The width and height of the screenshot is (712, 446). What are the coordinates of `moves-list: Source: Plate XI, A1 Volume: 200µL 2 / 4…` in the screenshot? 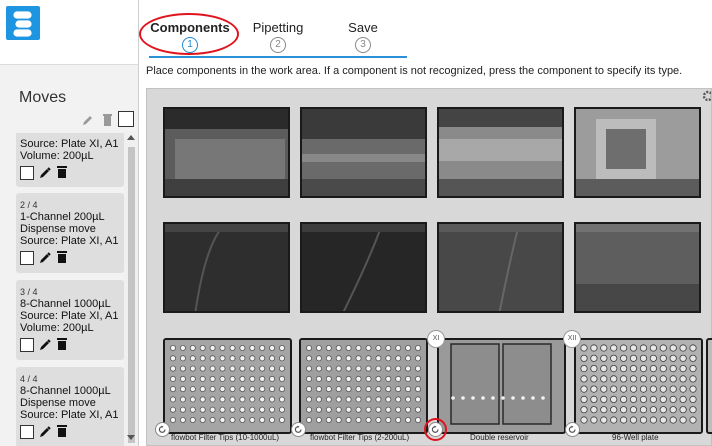 It's located at (70, 289).